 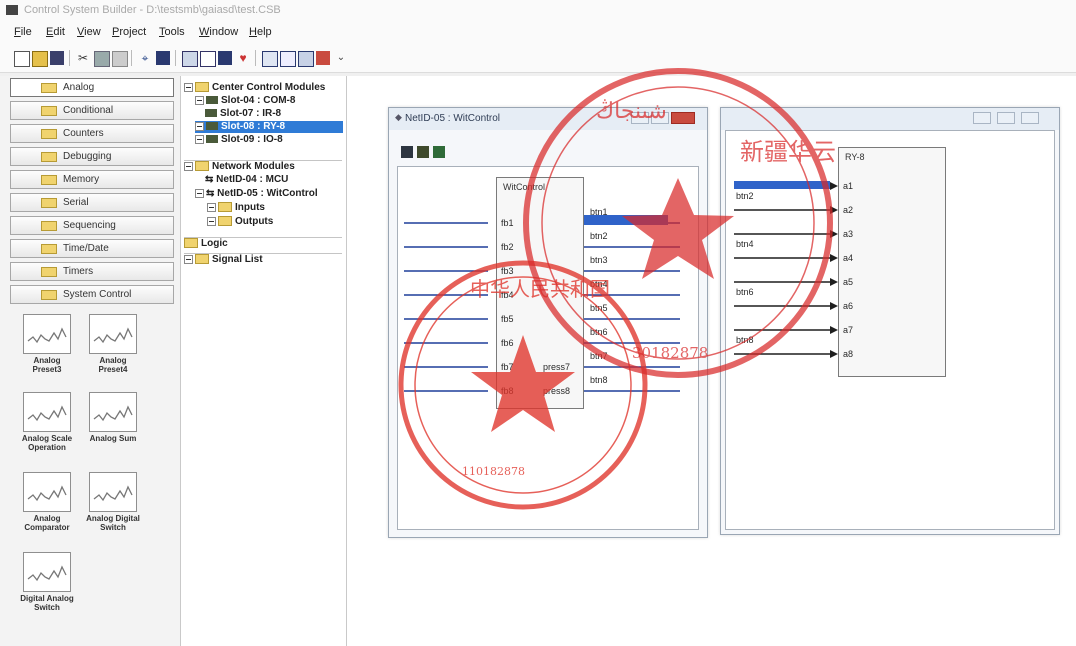 I want to click on category-time-date: Time/Date, so click(x=92, y=248).